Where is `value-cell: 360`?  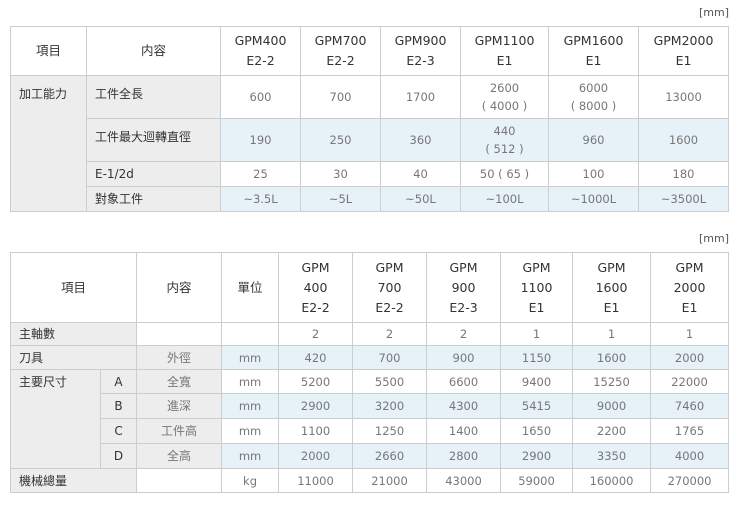
value-cell: 360 is located at coordinates (420, 140).